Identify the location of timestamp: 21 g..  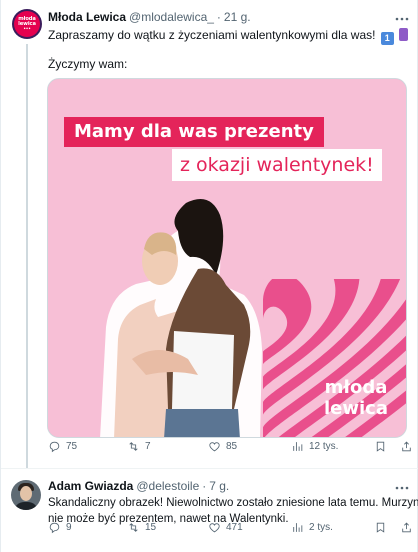
(237, 17).